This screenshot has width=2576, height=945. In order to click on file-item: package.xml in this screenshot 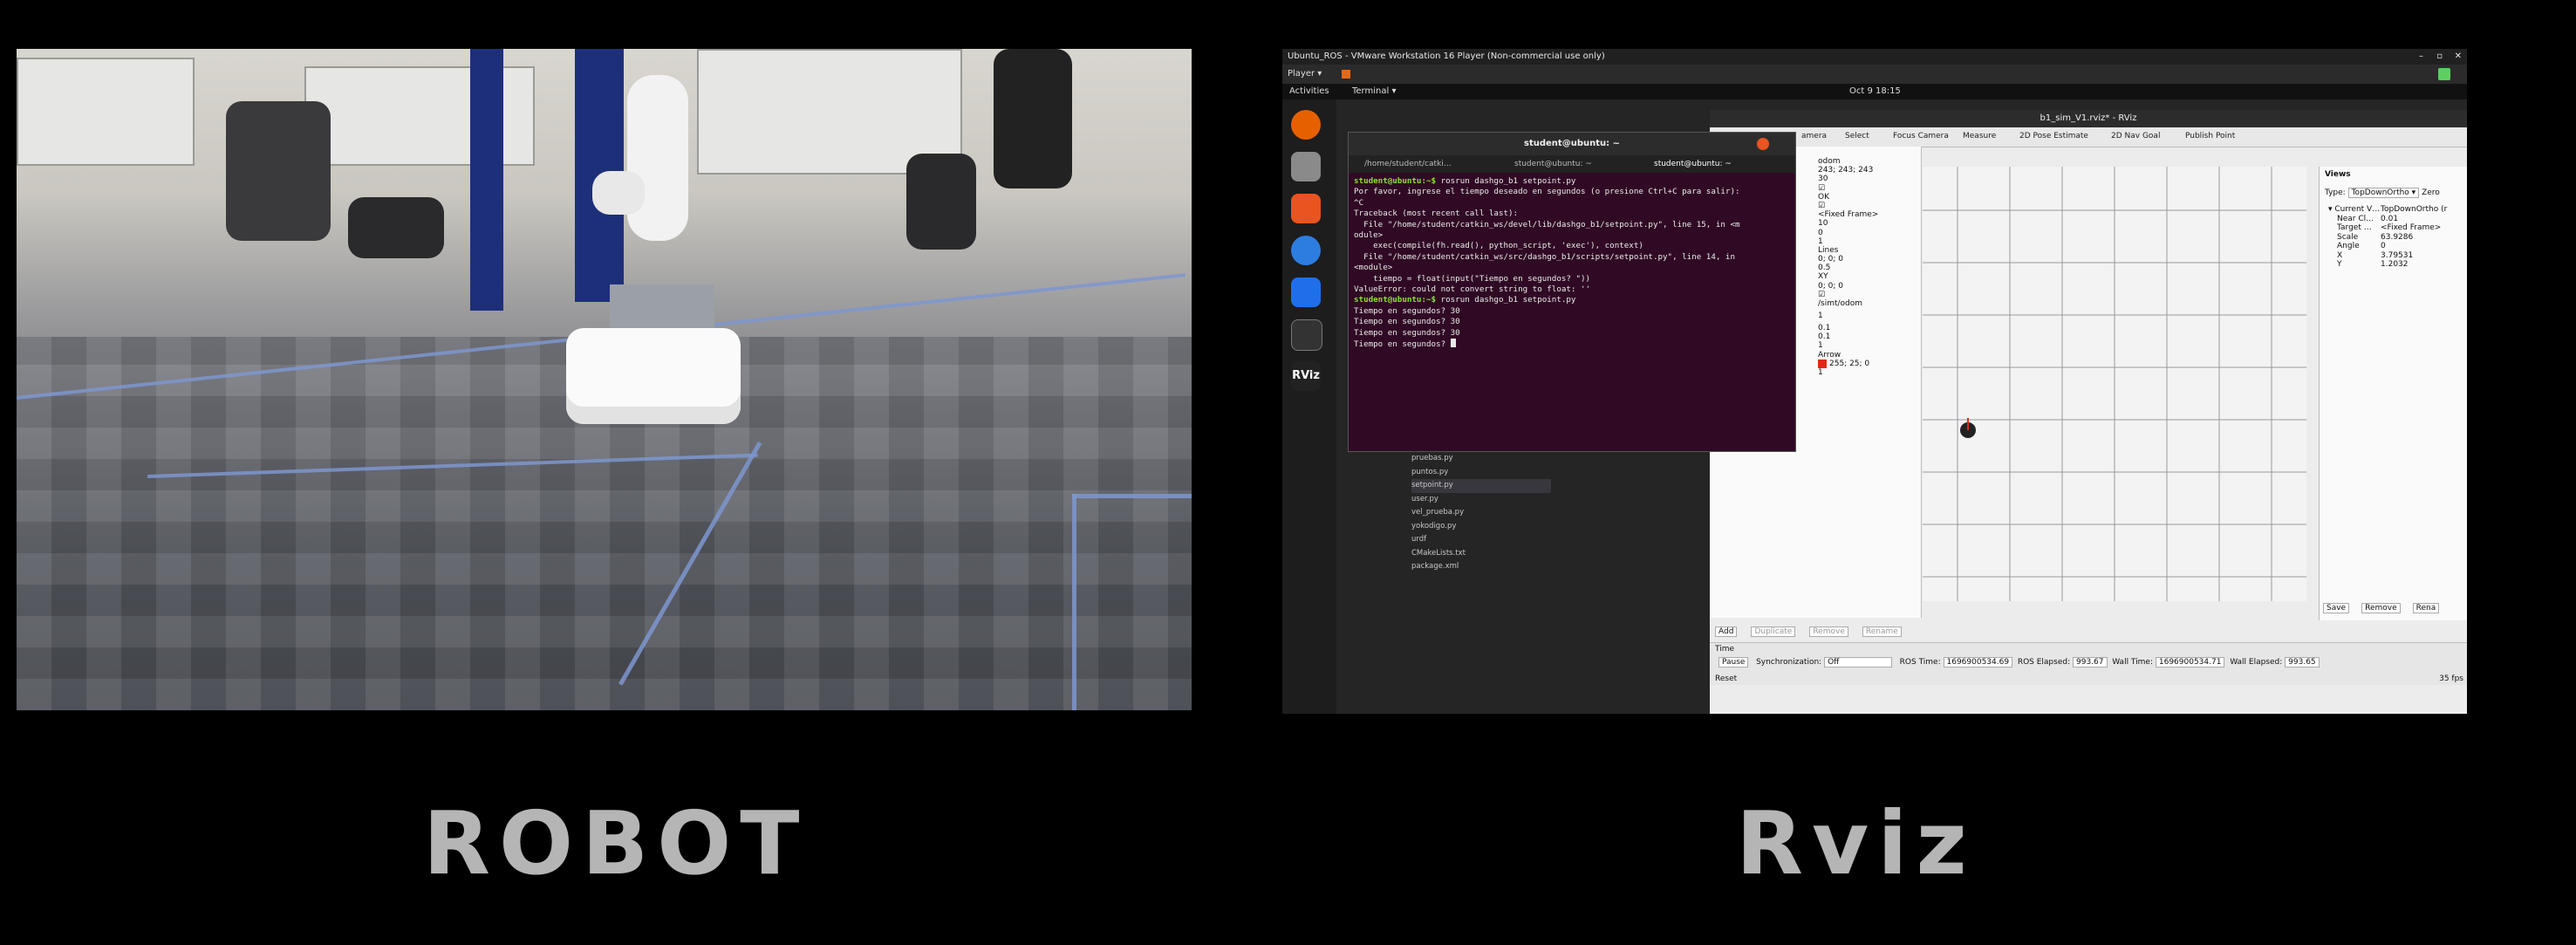, I will do `click(1481, 567)`.